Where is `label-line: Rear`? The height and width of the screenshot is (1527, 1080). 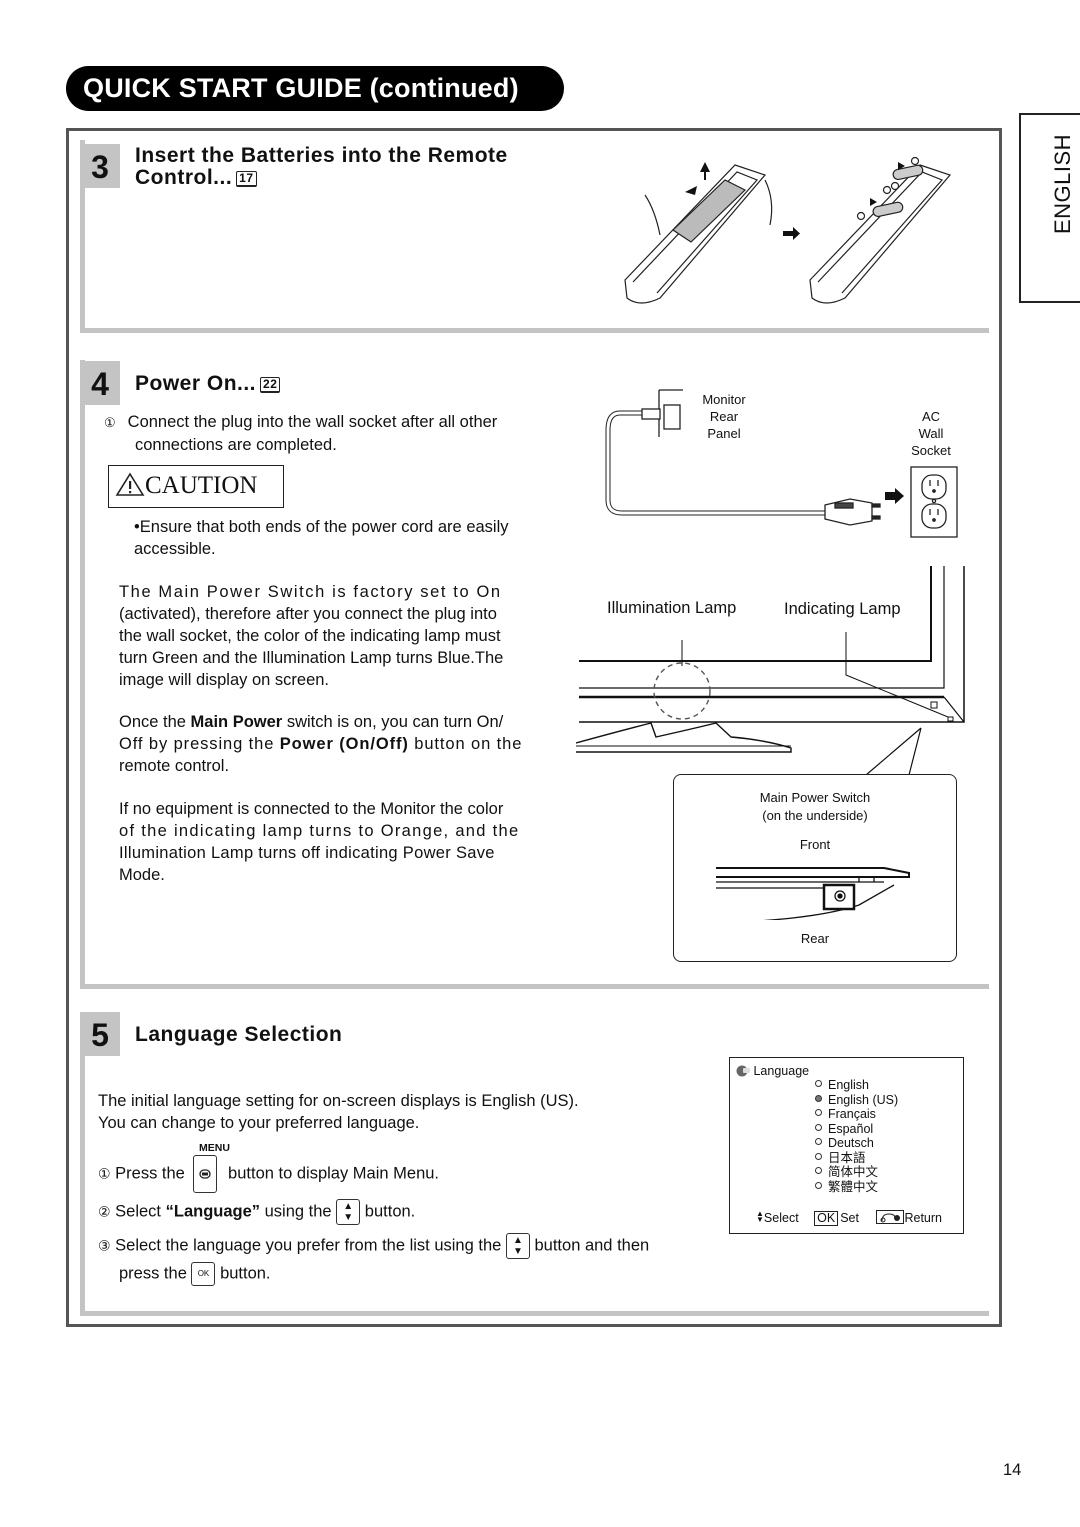 label-line: Rear is located at coordinates (724, 416).